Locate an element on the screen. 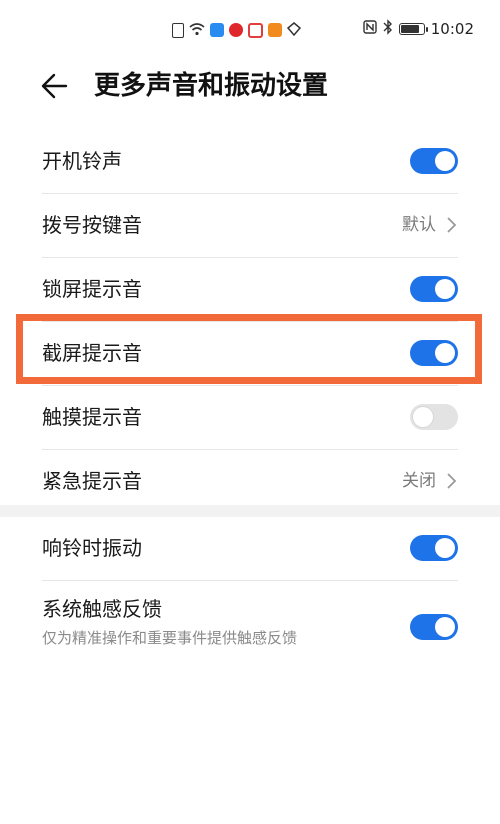  setting-row-dial-tone: 拨号按键音 默认 is located at coordinates (250, 226).